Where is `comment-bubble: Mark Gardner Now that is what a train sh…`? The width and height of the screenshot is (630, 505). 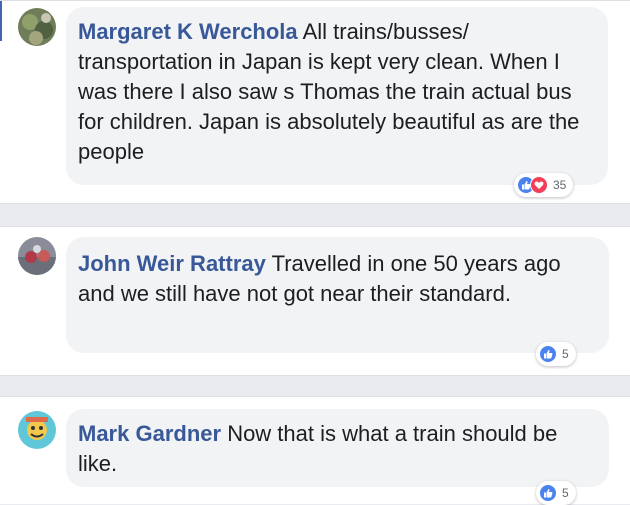
comment-bubble: Mark Gardner Now that is what a train sh… is located at coordinates (337, 448).